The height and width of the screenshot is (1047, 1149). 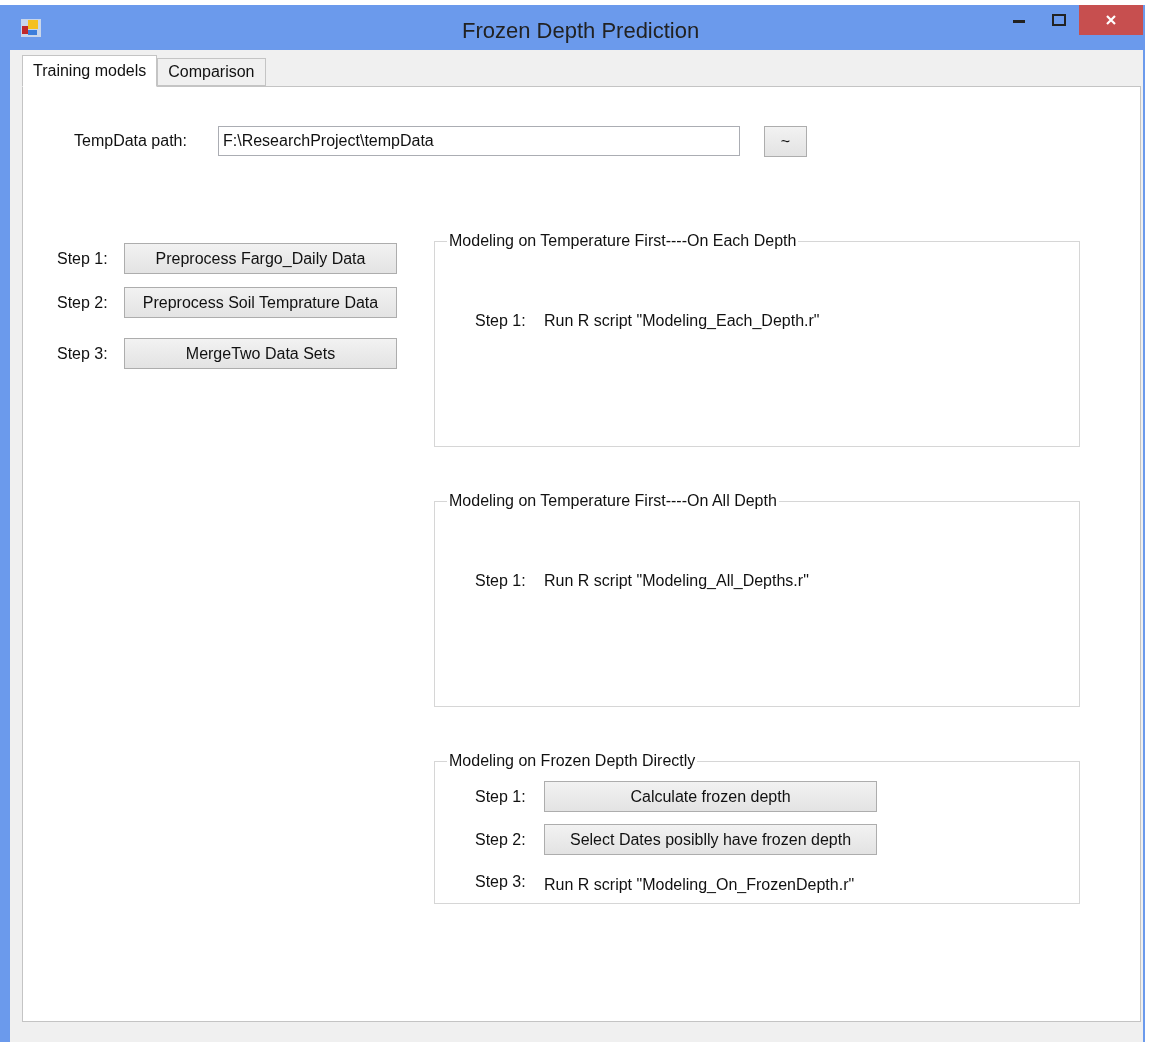 What do you see at coordinates (1059, 20) in the screenshot?
I see `maximize-icon` at bounding box center [1059, 20].